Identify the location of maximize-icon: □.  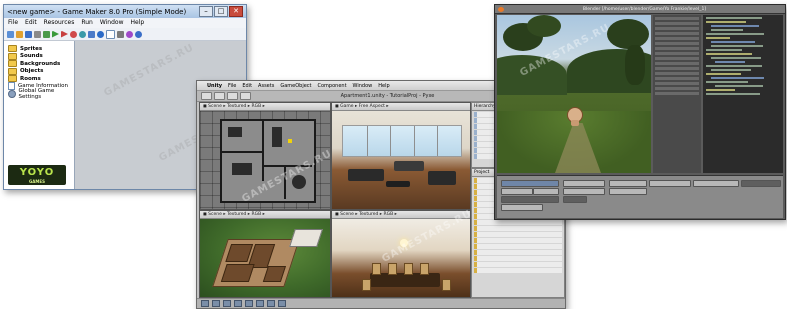
(221, 11).